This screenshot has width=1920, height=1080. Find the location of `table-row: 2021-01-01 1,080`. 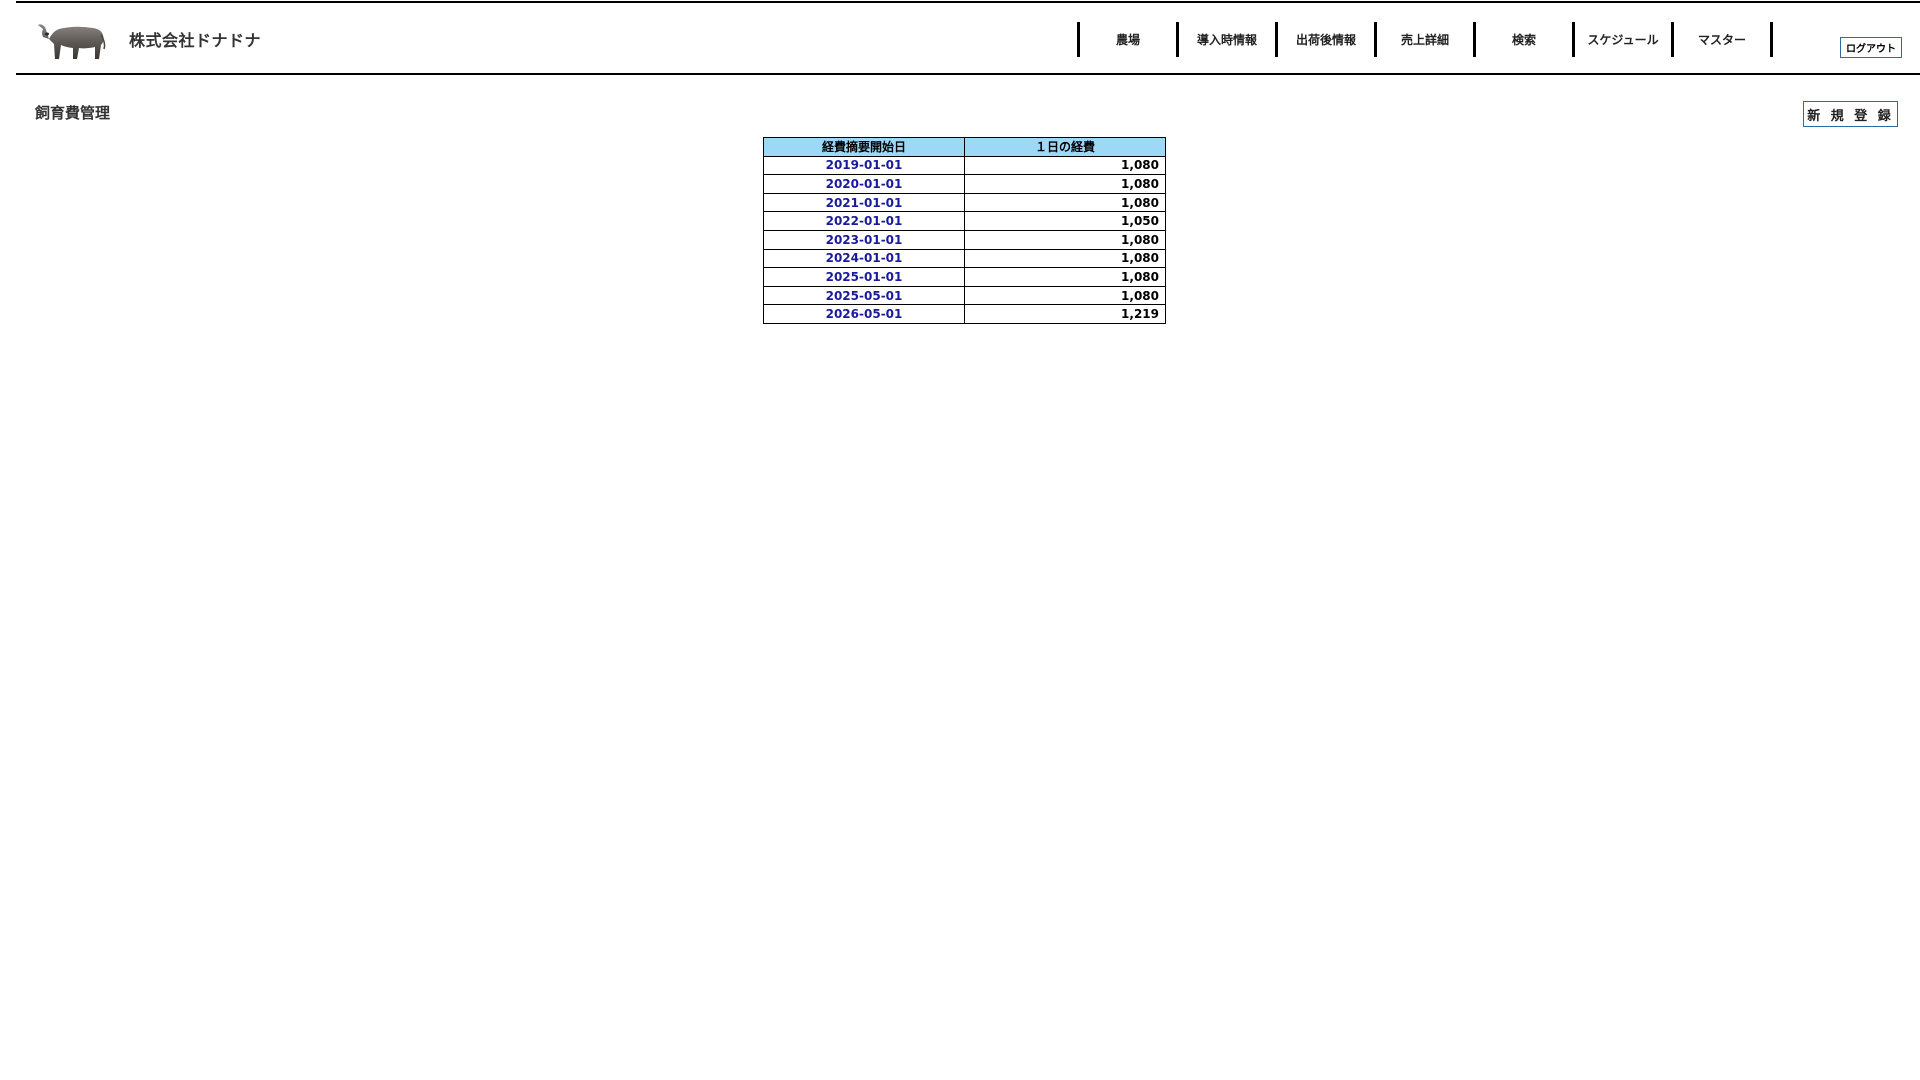

table-row: 2021-01-01 1,080 is located at coordinates (964, 202).